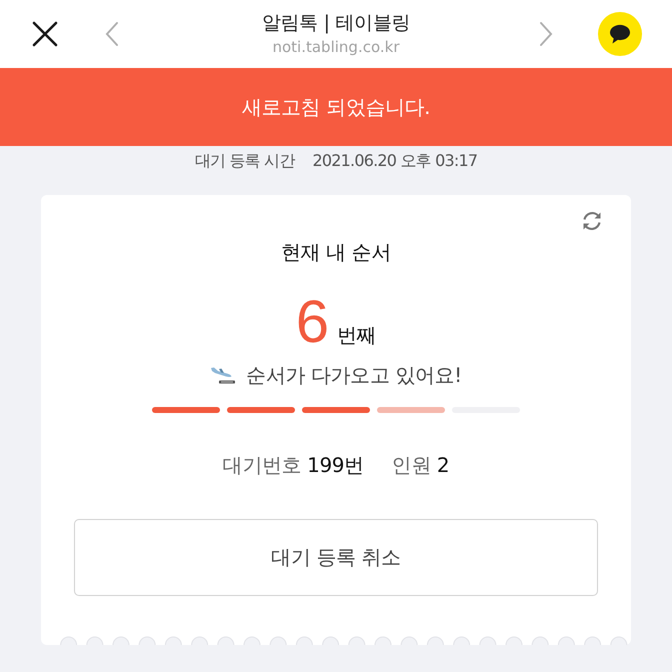 The height and width of the screenshot is (672, 672). What do you see at coordinates (112, 34) in the screenshot?
I see `chevron-left-icon` at bounding box center [112, 34].